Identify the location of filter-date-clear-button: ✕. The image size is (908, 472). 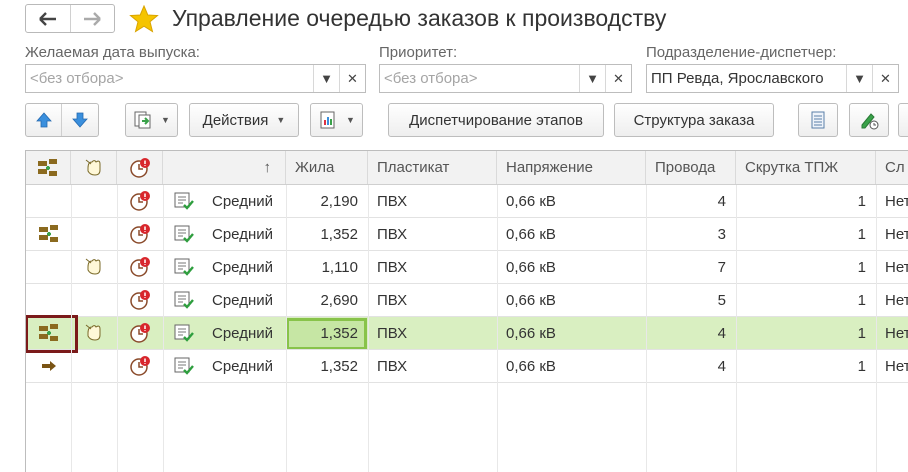
(352, 78).